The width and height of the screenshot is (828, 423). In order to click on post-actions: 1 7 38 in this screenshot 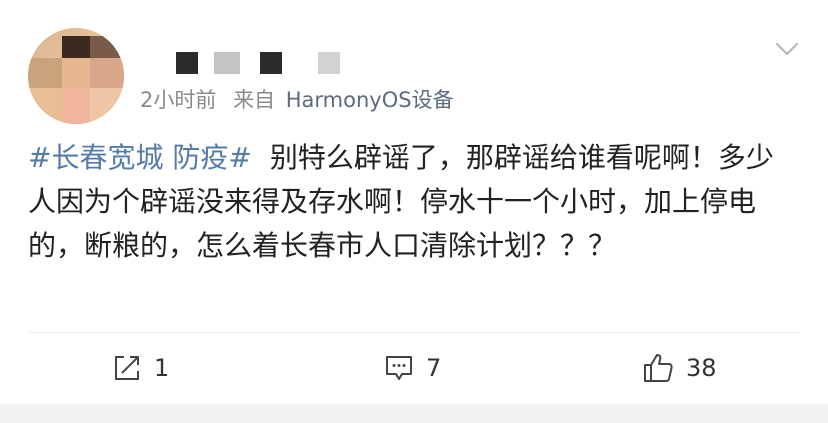, I will do `click(414, 368)`.